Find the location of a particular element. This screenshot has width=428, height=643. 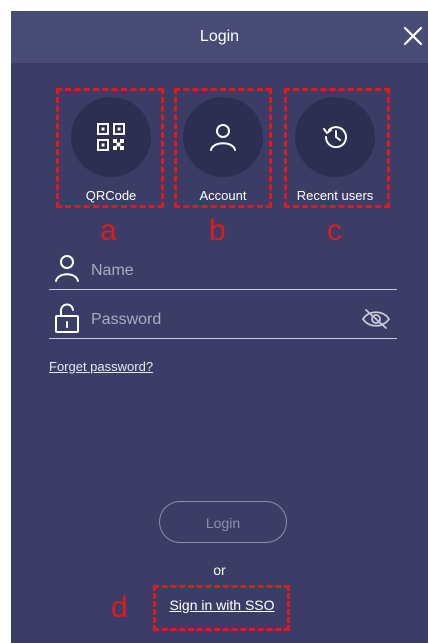

annotation-box-b is located at coordinates (223, 148).